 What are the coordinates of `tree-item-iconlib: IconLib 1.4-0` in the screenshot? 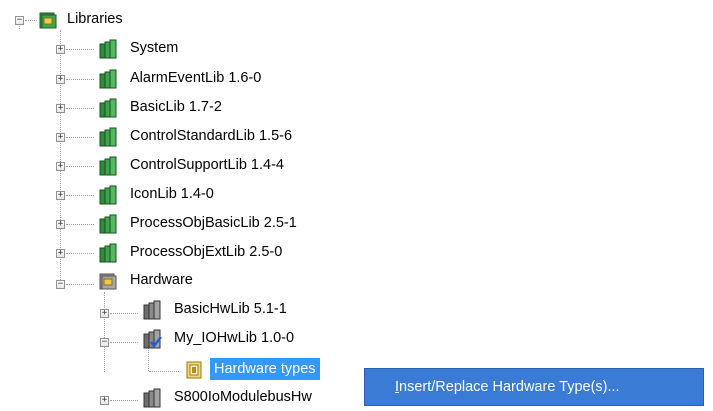 It's located at (172, 194).